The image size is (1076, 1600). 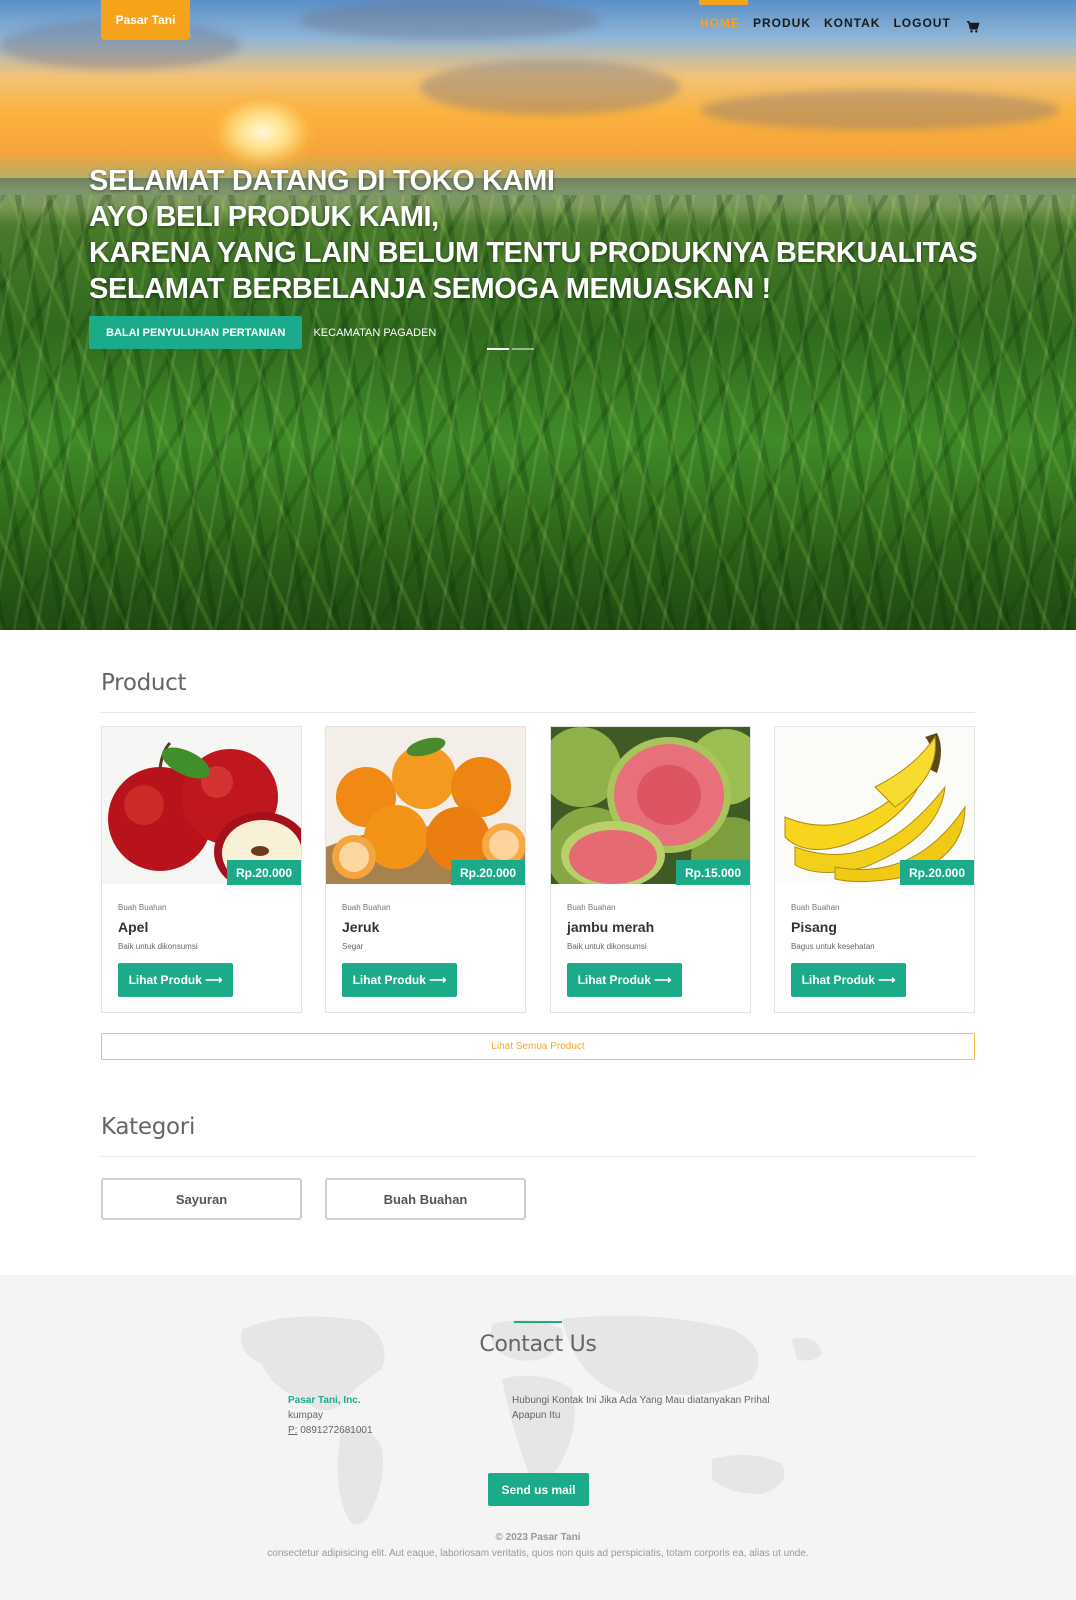 I want to click on brand-logo: Pasar Tani, so click(x=145, y=20).